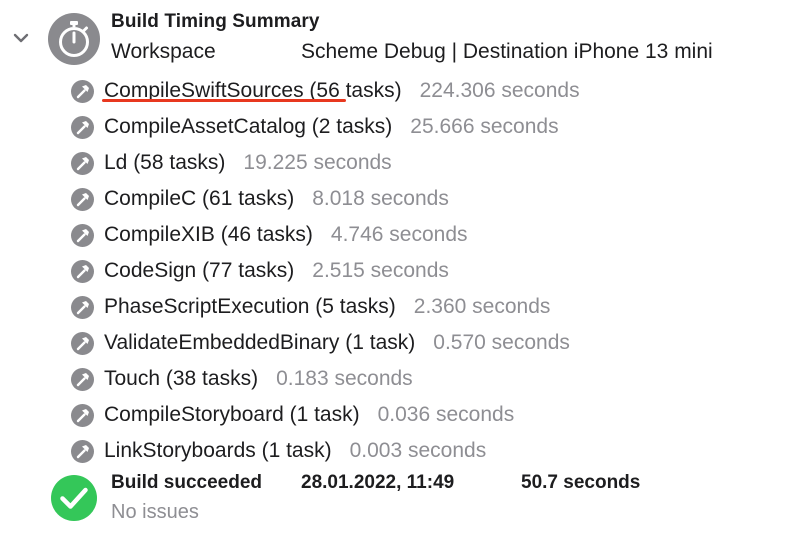  What do you see at coordinates (482, 306) in the screenshot?
I see `task-duration: 2.360 seconds` at bounding box center [482, 306].